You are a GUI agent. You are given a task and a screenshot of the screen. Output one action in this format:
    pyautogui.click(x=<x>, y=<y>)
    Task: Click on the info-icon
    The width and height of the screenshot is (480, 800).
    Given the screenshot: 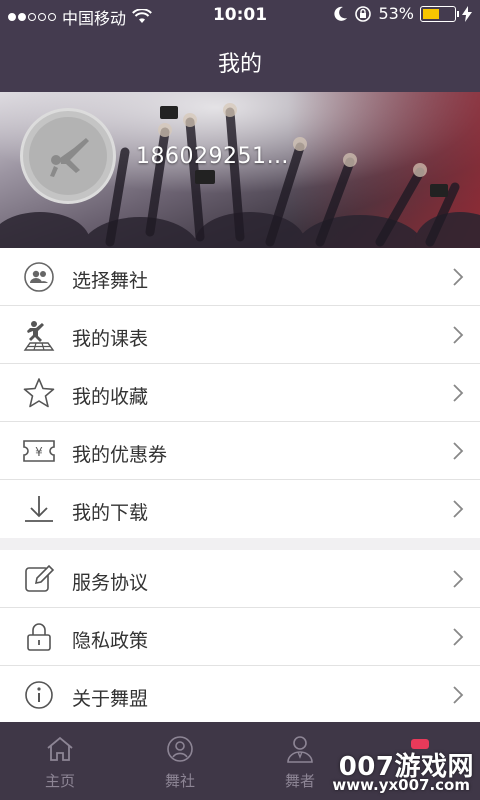 What is the action you would take?
    pyautogui.click(x=39, y=695)
    